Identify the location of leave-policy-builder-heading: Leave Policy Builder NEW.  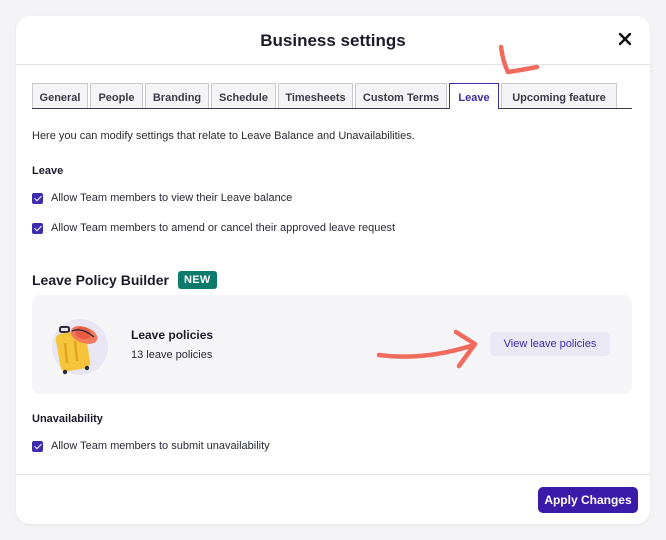
(124, 280).